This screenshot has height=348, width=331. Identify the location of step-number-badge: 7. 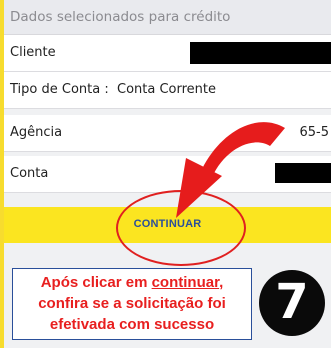
(292, 303).